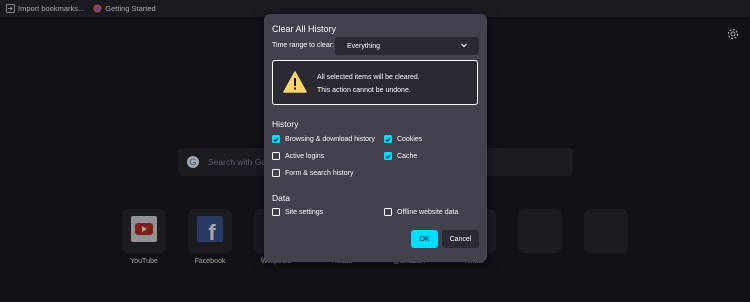 The image size is (750, 302). I want to click on checkbox-label: Form & search history, so click(319, 173).